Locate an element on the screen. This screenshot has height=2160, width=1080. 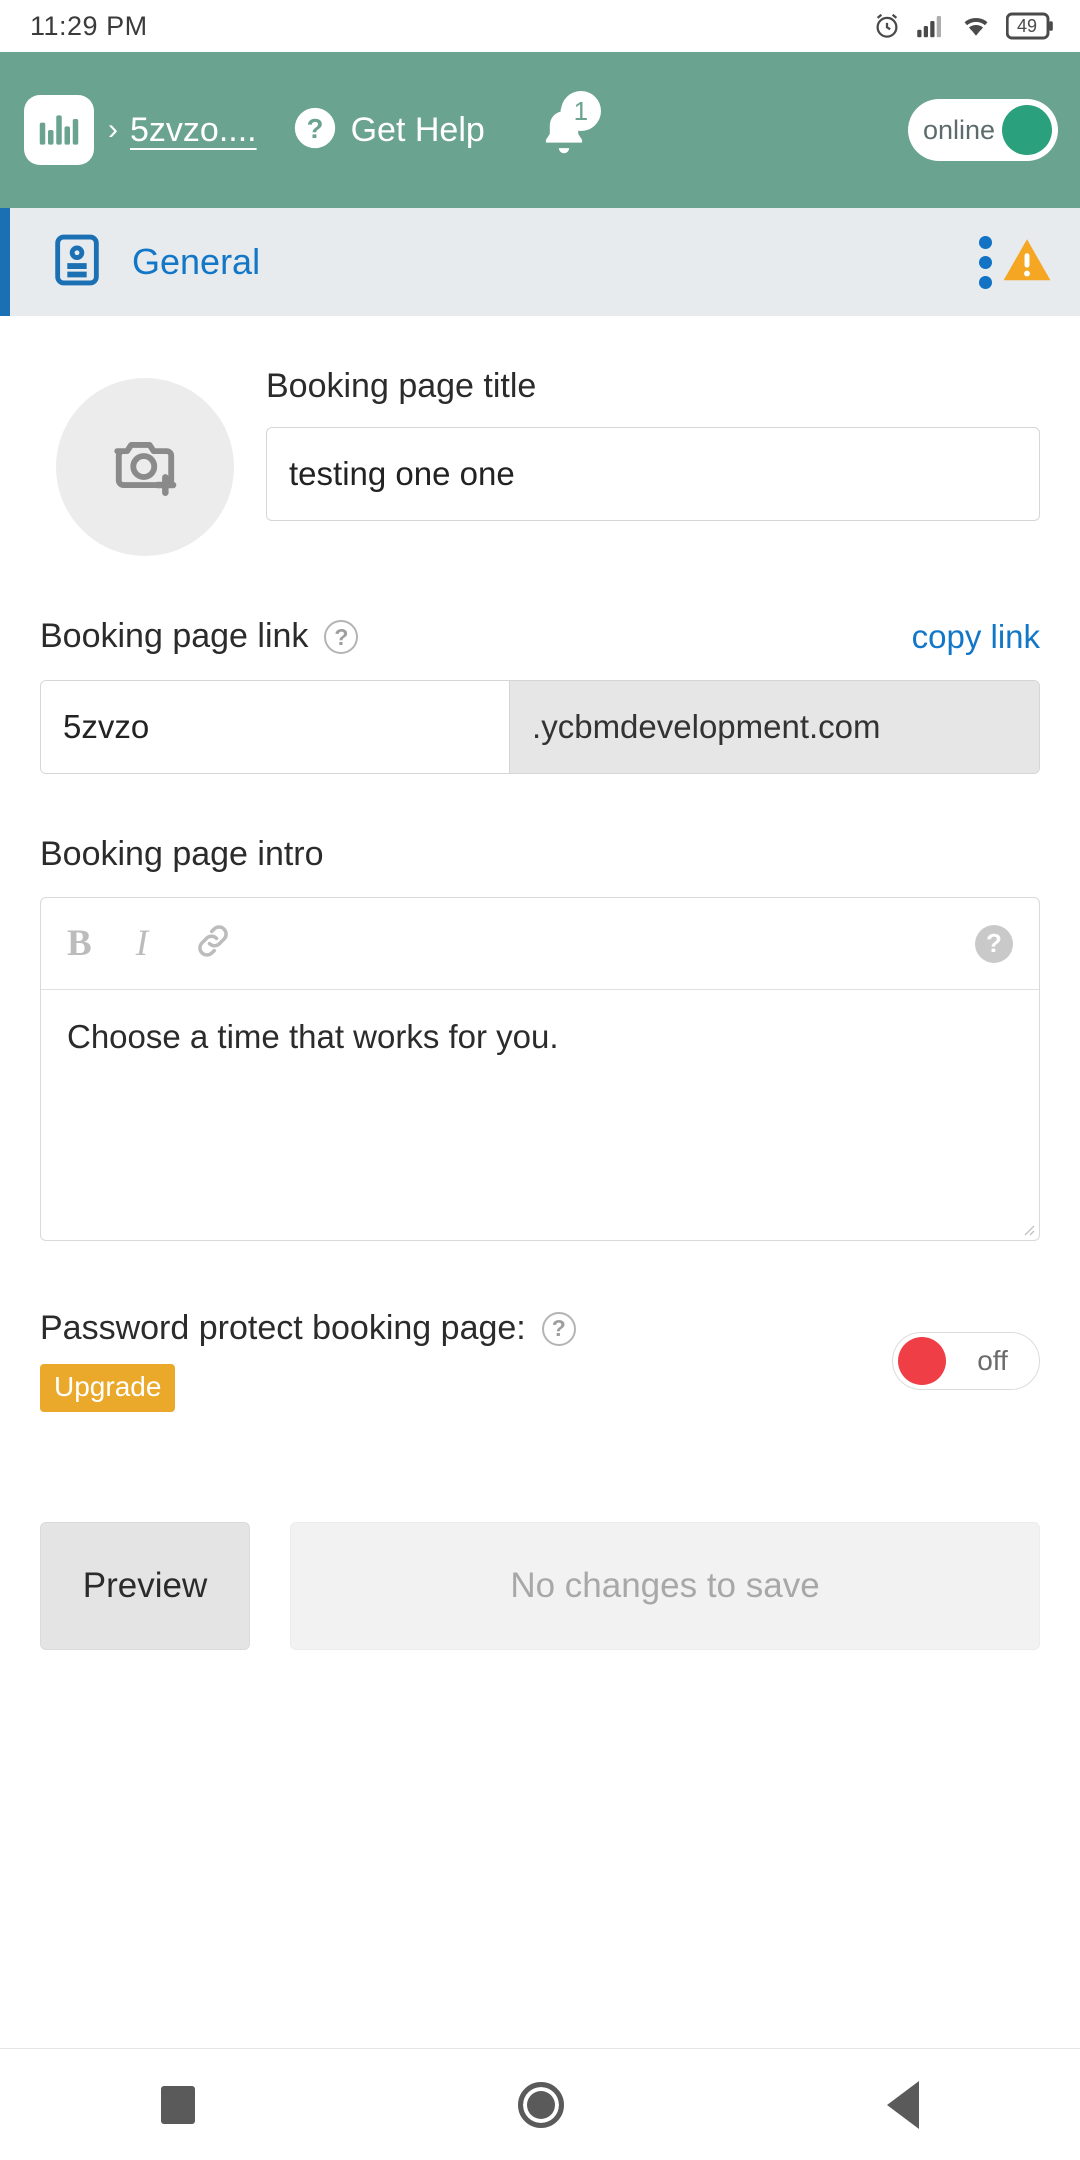
avatar-upload-button is located at coordinates (145, 467).